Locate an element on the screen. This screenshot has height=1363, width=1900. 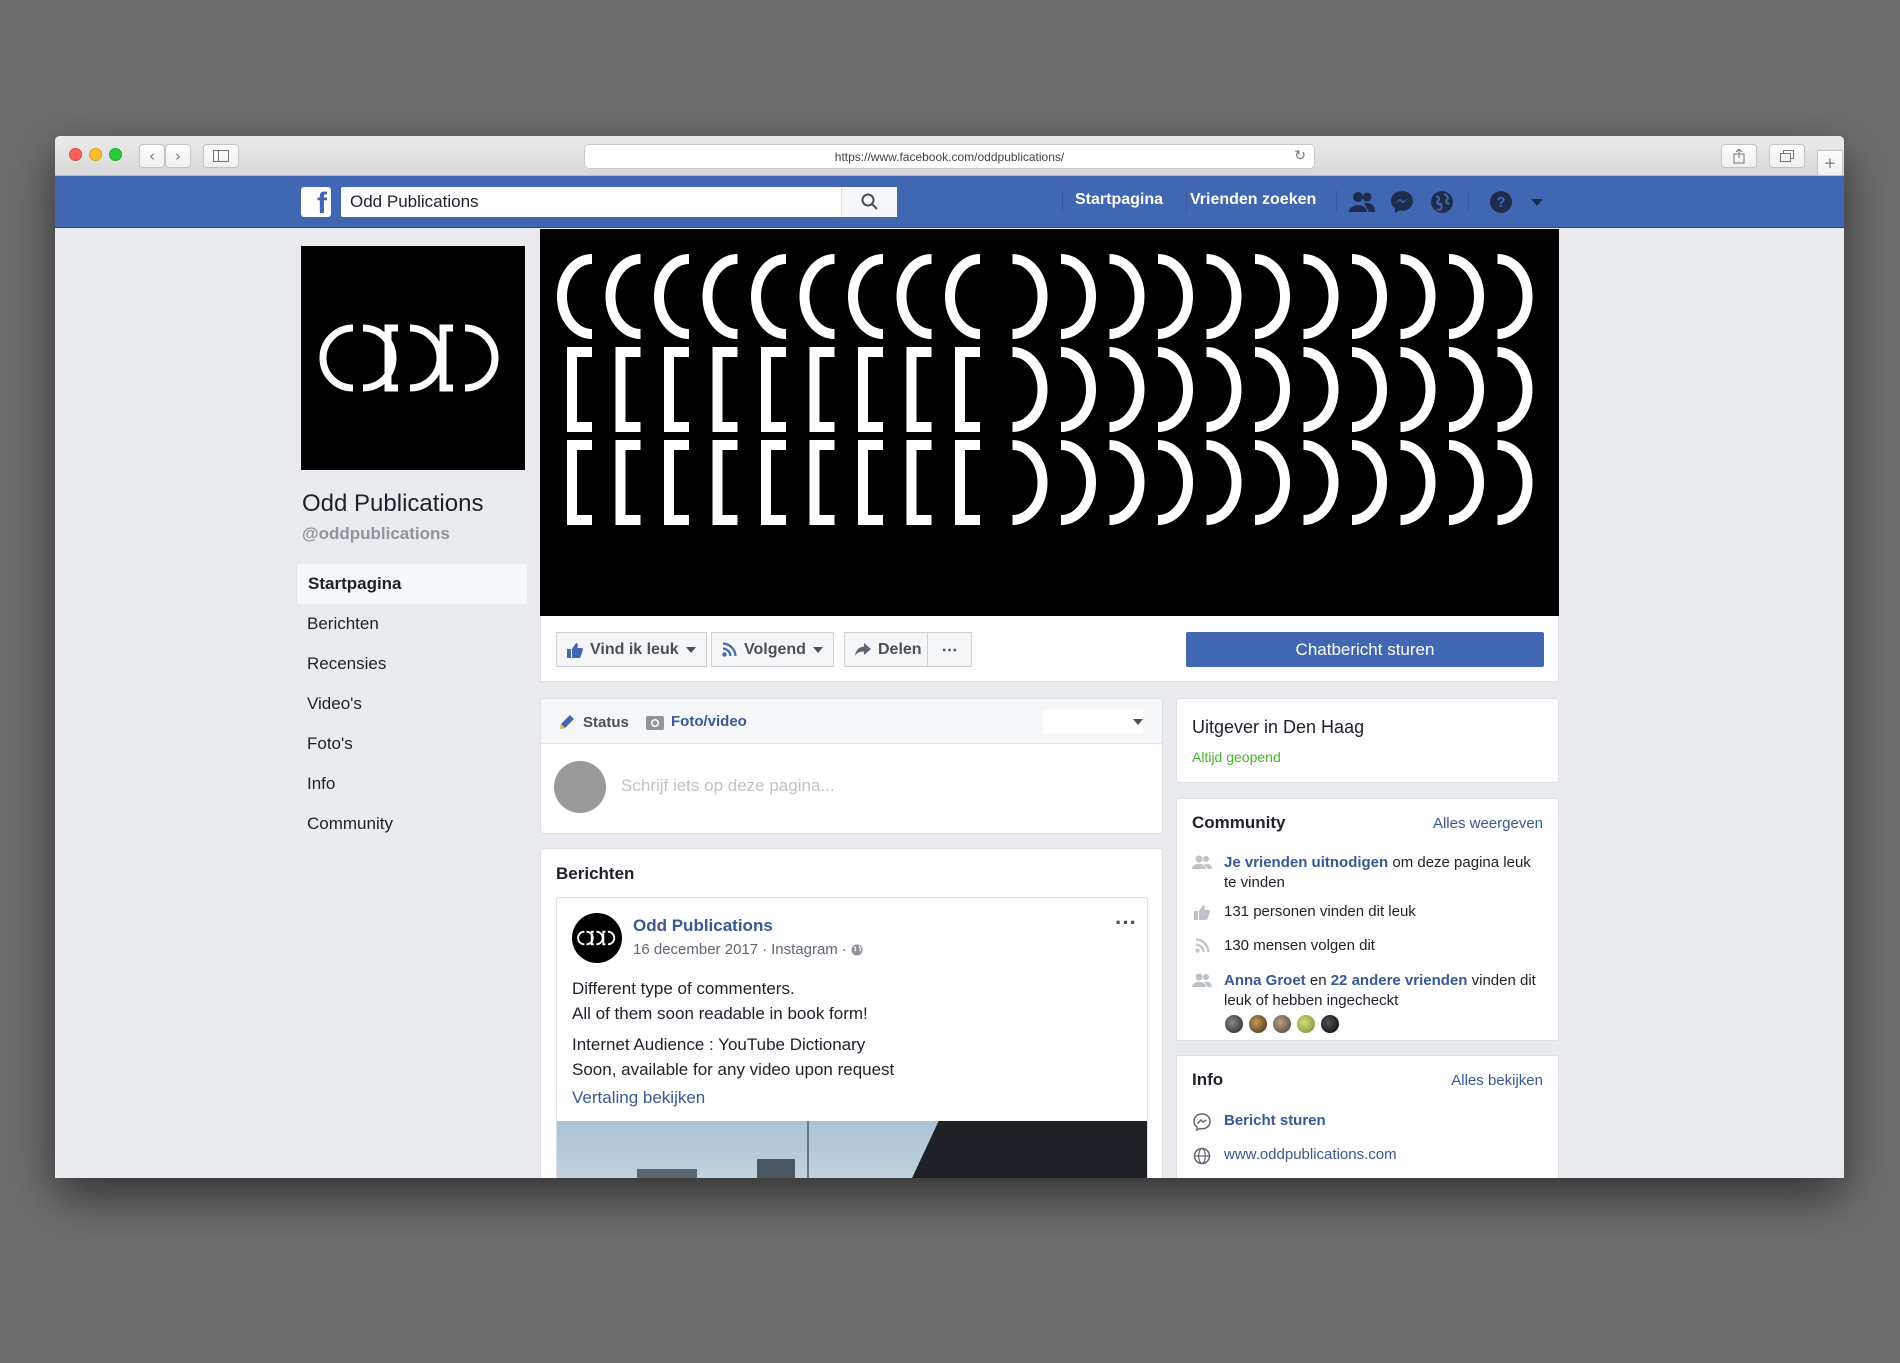
chevron-right-icon: › is located at coordinates (178, 156).